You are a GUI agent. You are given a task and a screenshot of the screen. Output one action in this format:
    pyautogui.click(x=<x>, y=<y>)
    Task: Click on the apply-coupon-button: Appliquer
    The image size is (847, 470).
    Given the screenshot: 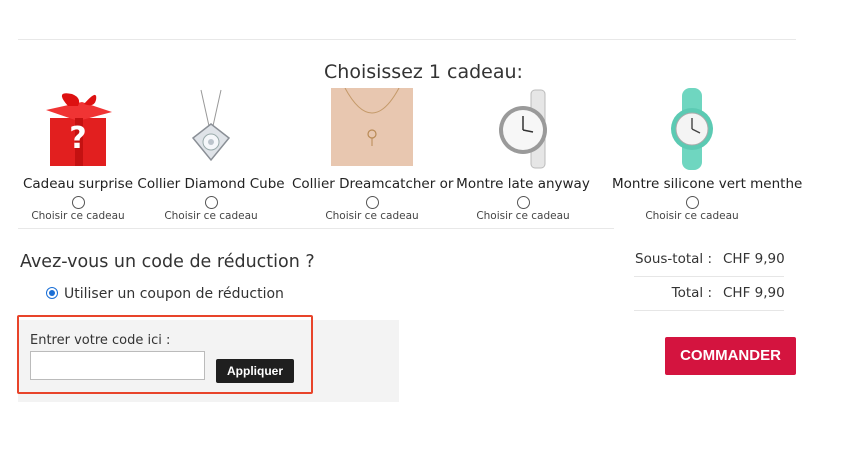 What is the action you would take?
    pyautogui.click(x=255, y=371)
    